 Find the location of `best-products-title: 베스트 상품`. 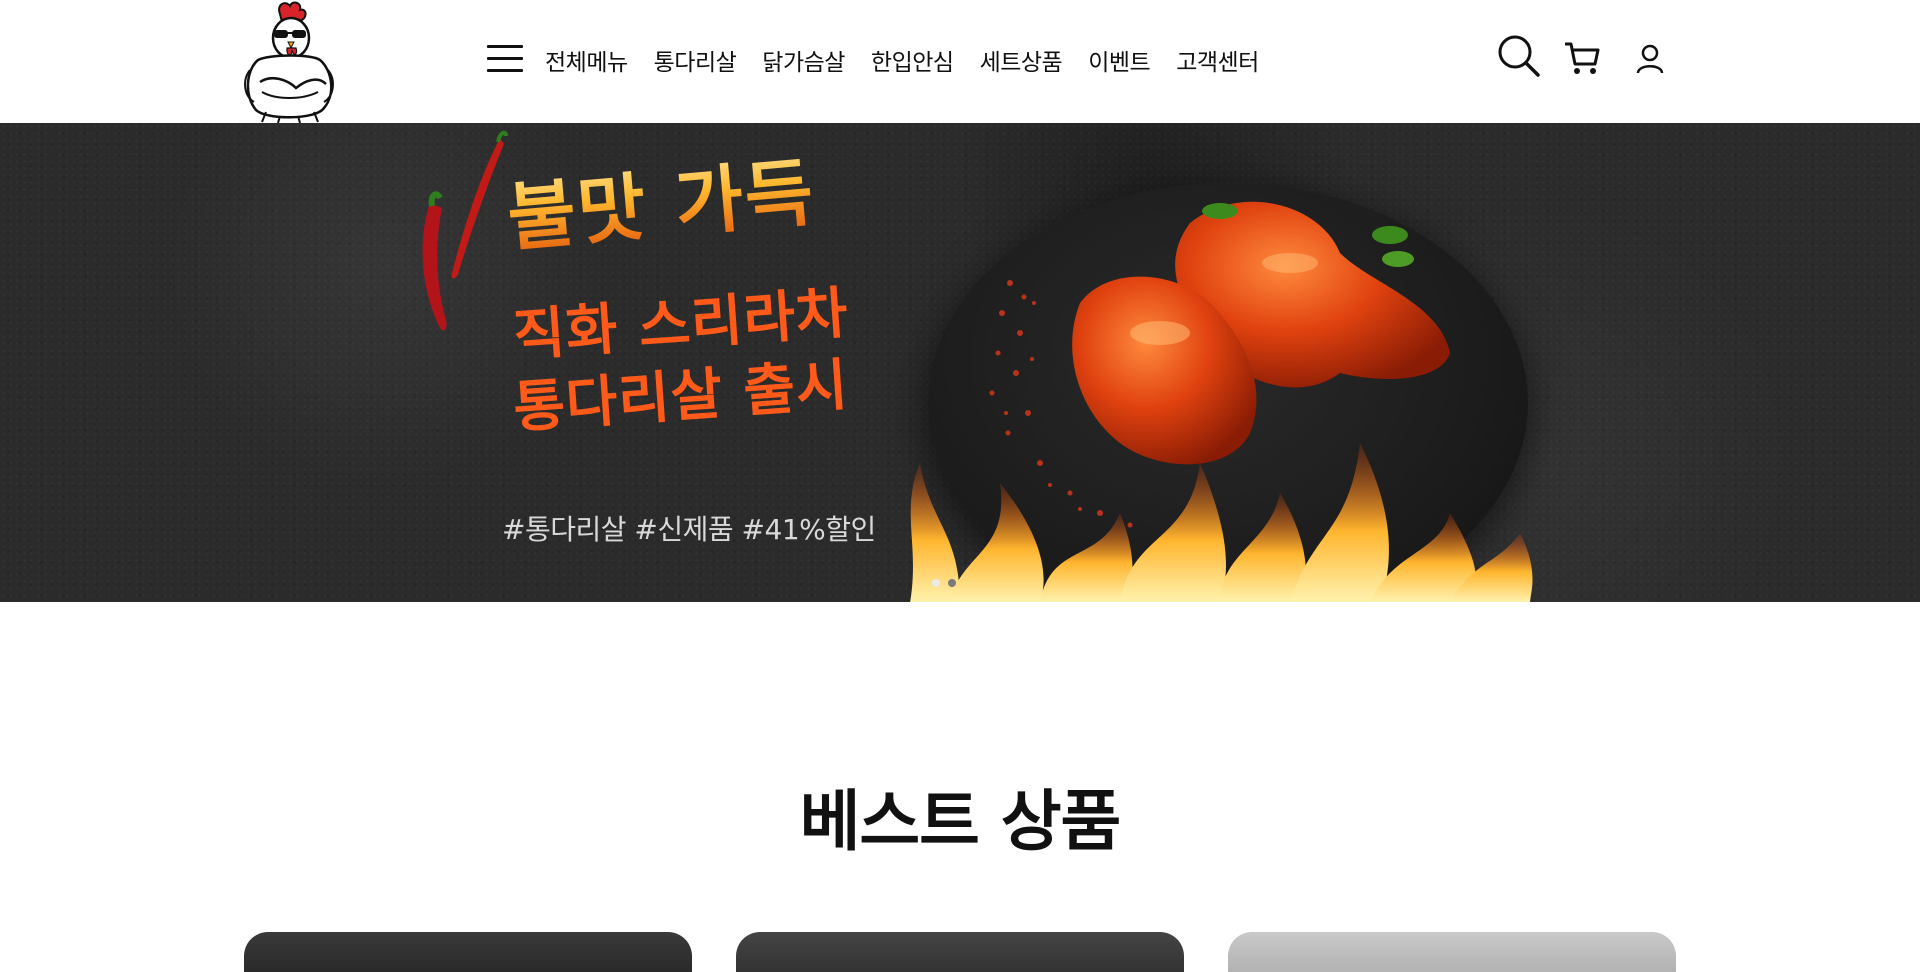

best-products-title: 베스트 상품 is located at coordinates (960, 821).